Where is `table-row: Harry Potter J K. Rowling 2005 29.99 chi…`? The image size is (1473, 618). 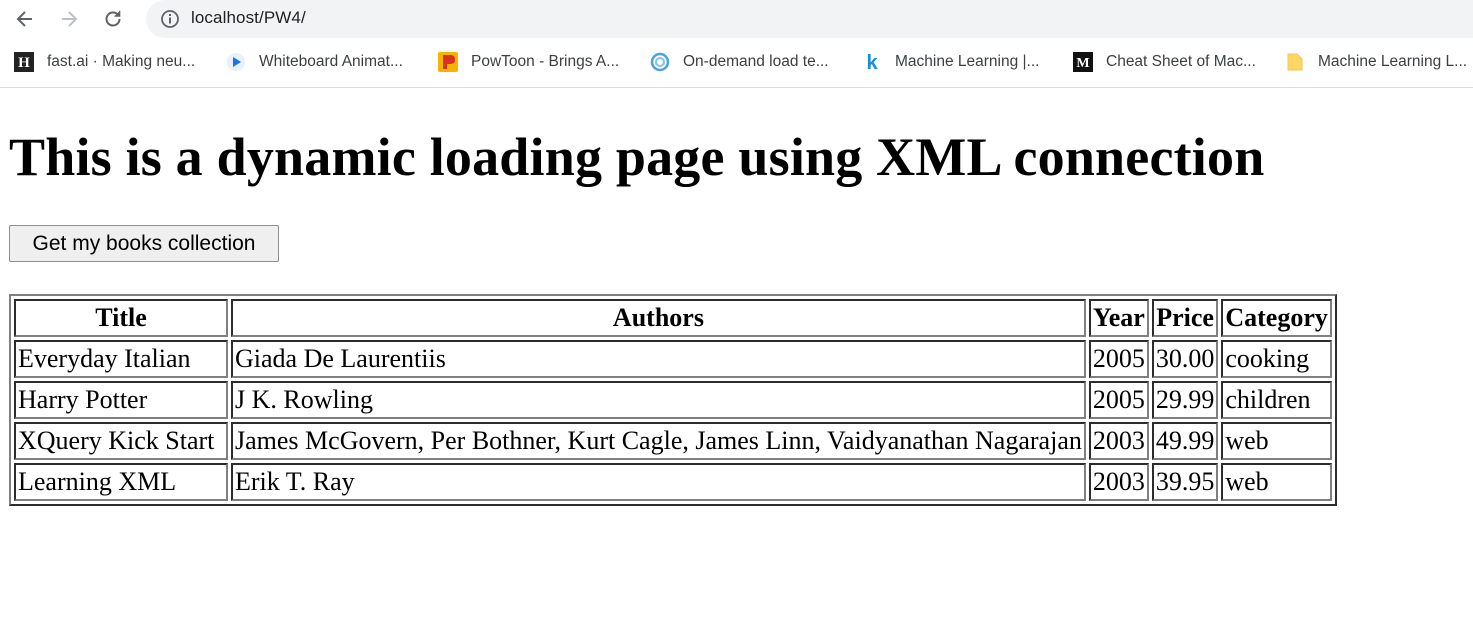
table-row: Harry Potter J K. Rowling 2005 29.99 chi… is located at coordinates (673, 400).